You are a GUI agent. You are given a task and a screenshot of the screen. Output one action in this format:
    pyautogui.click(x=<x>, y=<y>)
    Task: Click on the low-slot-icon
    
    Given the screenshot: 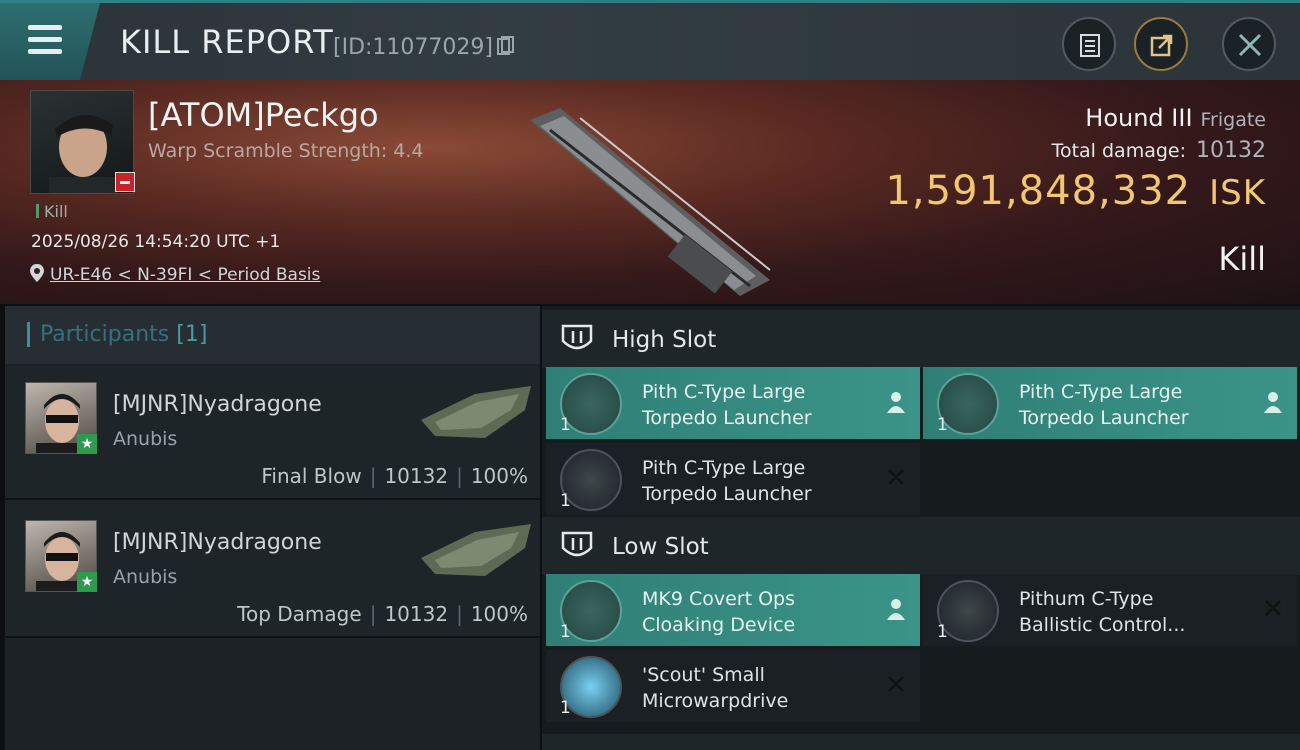 What is the action you would take?
    pyautogui.click(x=577, y=544)
    